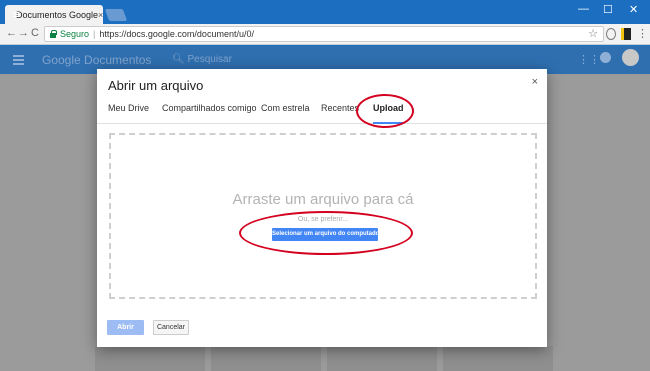  Describe the element at coordinates (11, 33) in the screenshot. I see `back-icon: ←` at that location.